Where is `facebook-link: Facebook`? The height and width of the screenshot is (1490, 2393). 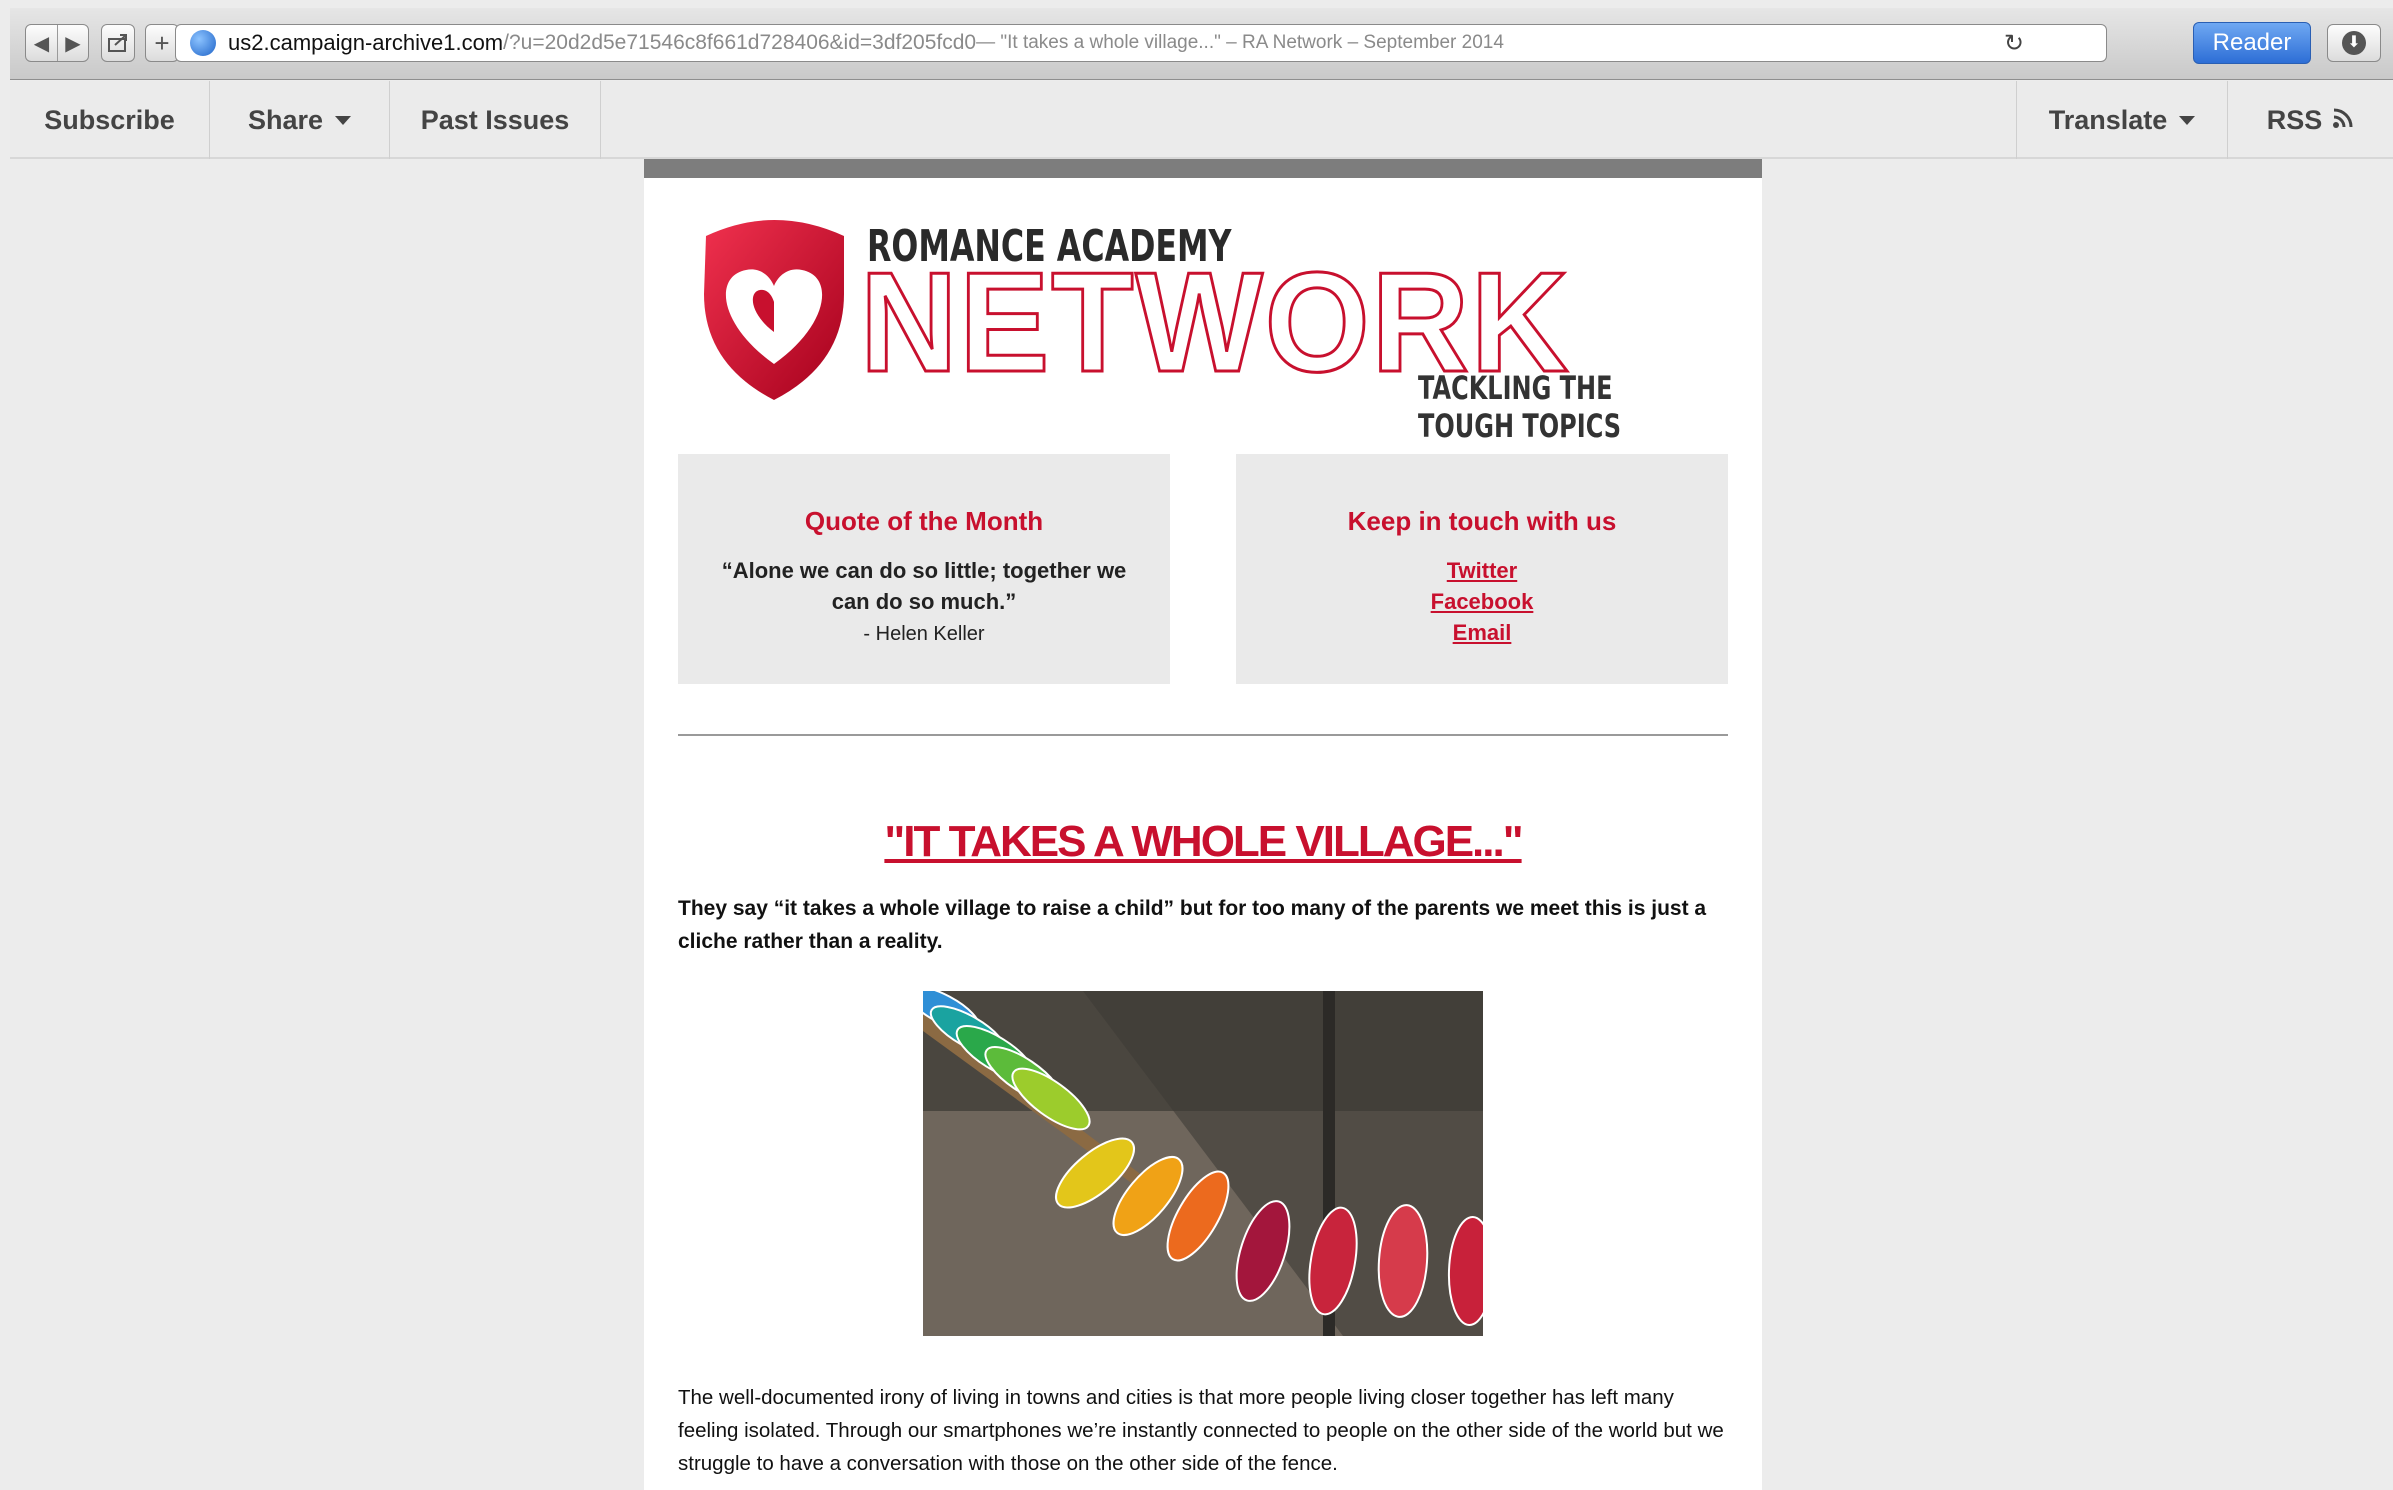
facebook-link: Facebook is located at coordinates (1482, 601).